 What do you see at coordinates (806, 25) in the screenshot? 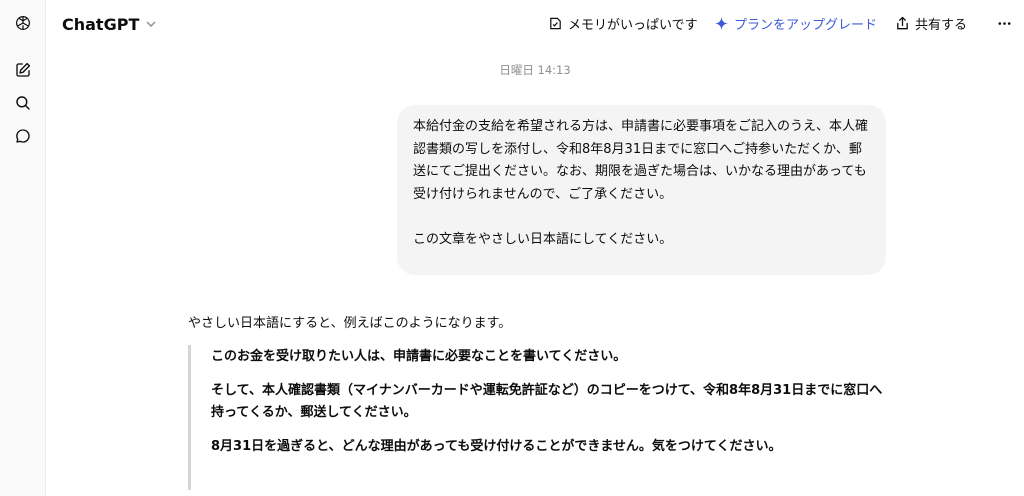
I see `upgrade-label: プランをアップグレード` at bounding box center [806, 25].